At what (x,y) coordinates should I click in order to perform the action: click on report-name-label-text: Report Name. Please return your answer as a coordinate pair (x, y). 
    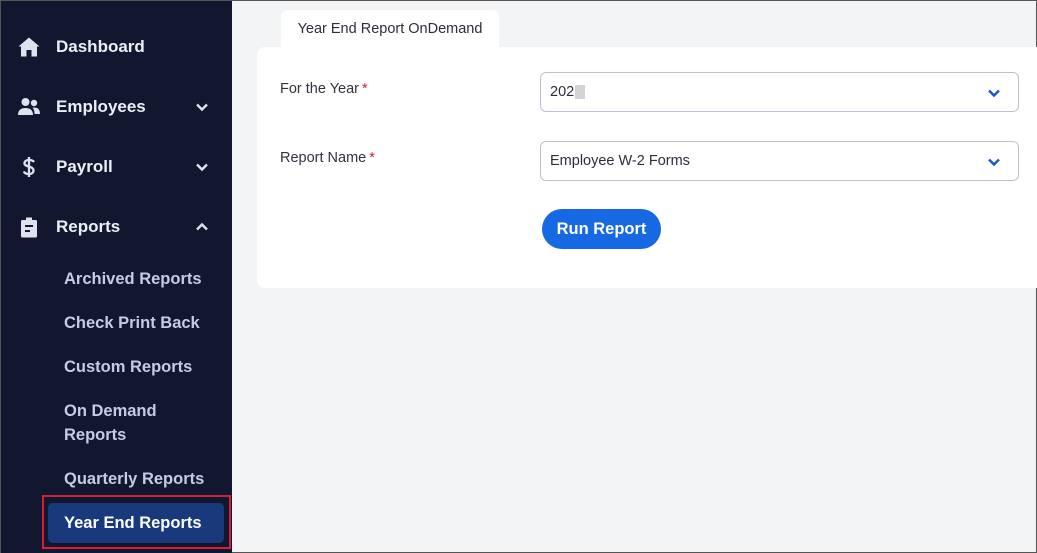
    Looking at the image, I should click on (323, 158).